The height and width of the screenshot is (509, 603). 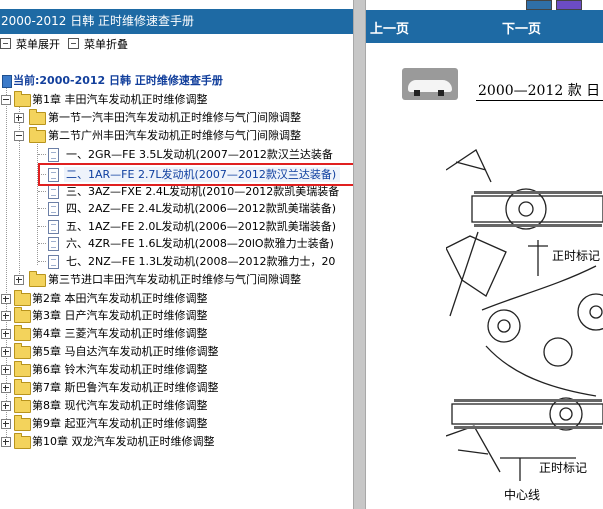 I want to click on next-page-button: 下一页, so click(x=521, y=27).